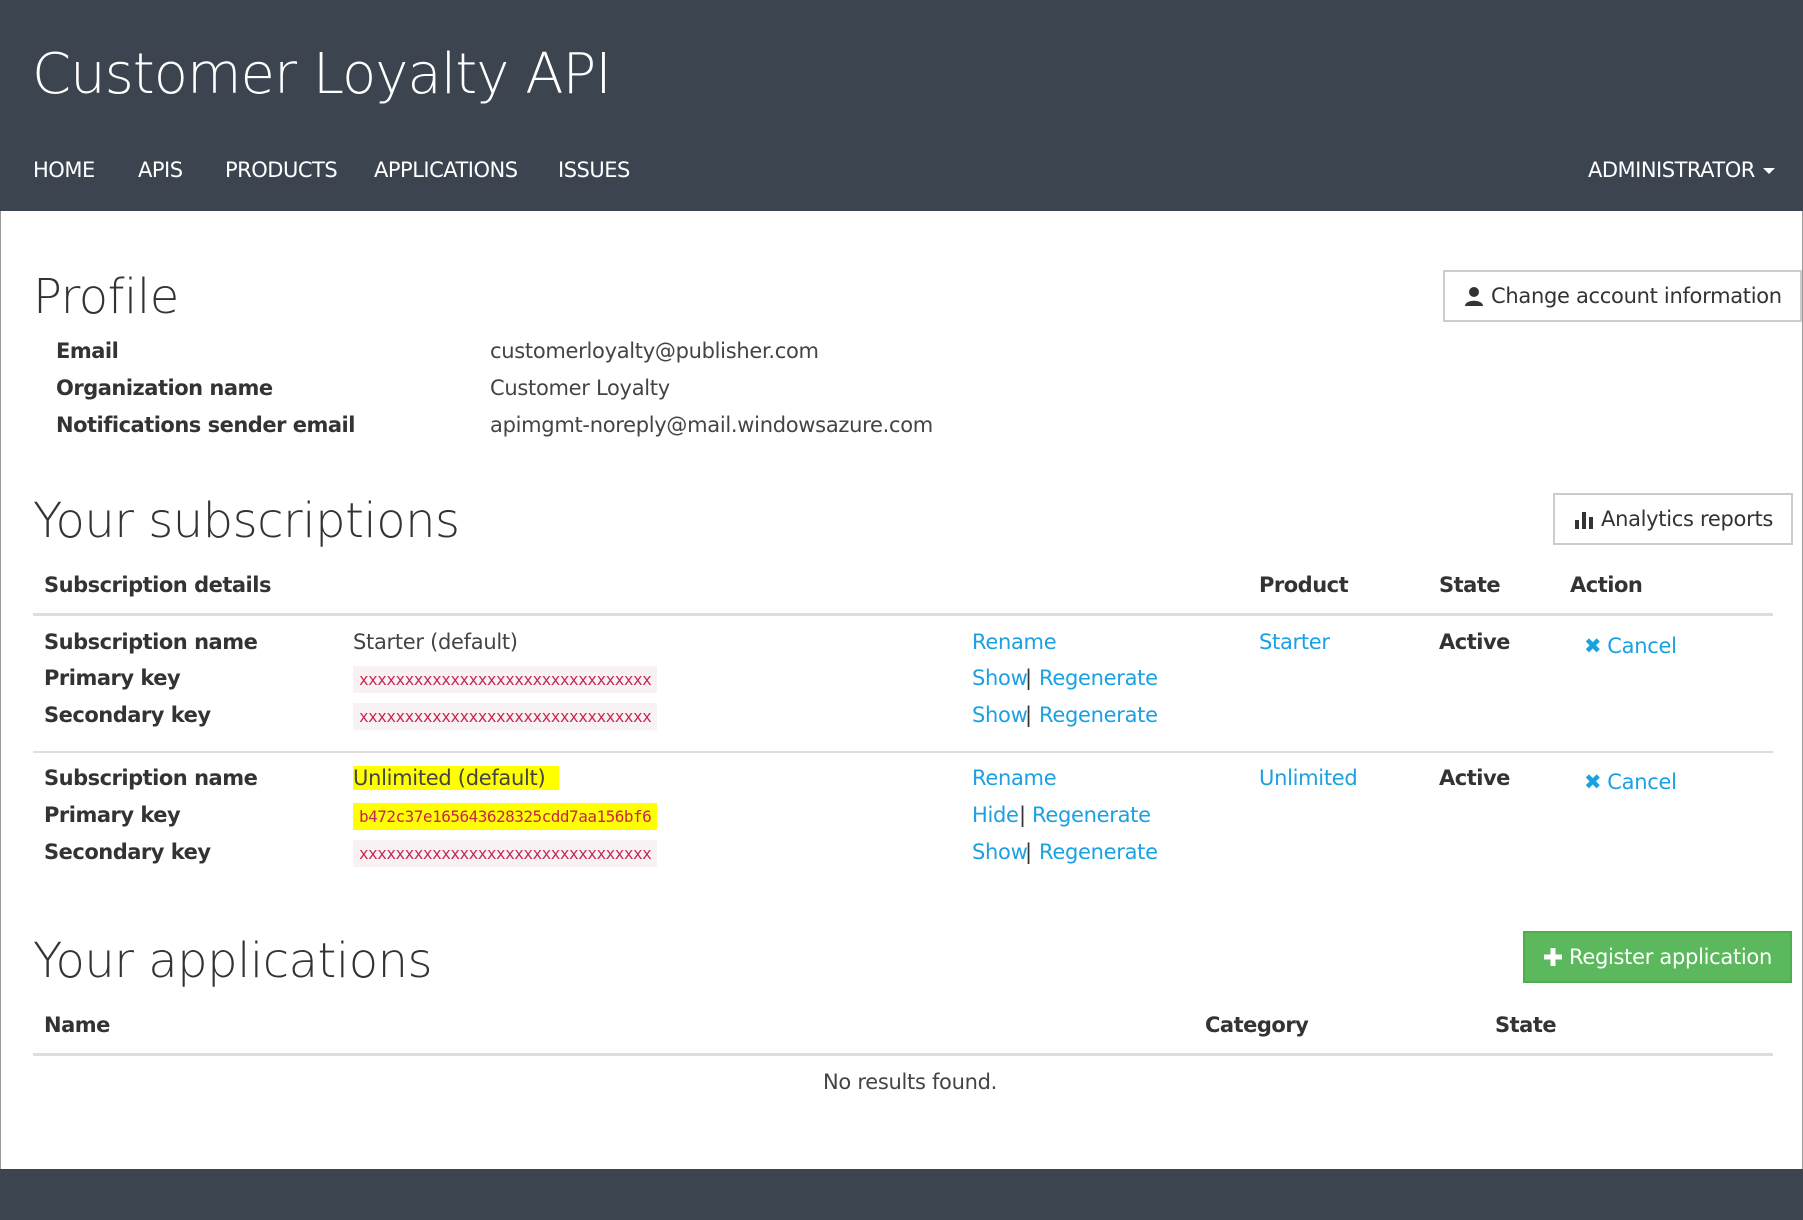 This screenshot has height=1220, width=1803. What do you see at coordinates (205, 425) in the screenshot?
I see `sender-email-label: Notifications sender email` at bounding box center [205, 425].